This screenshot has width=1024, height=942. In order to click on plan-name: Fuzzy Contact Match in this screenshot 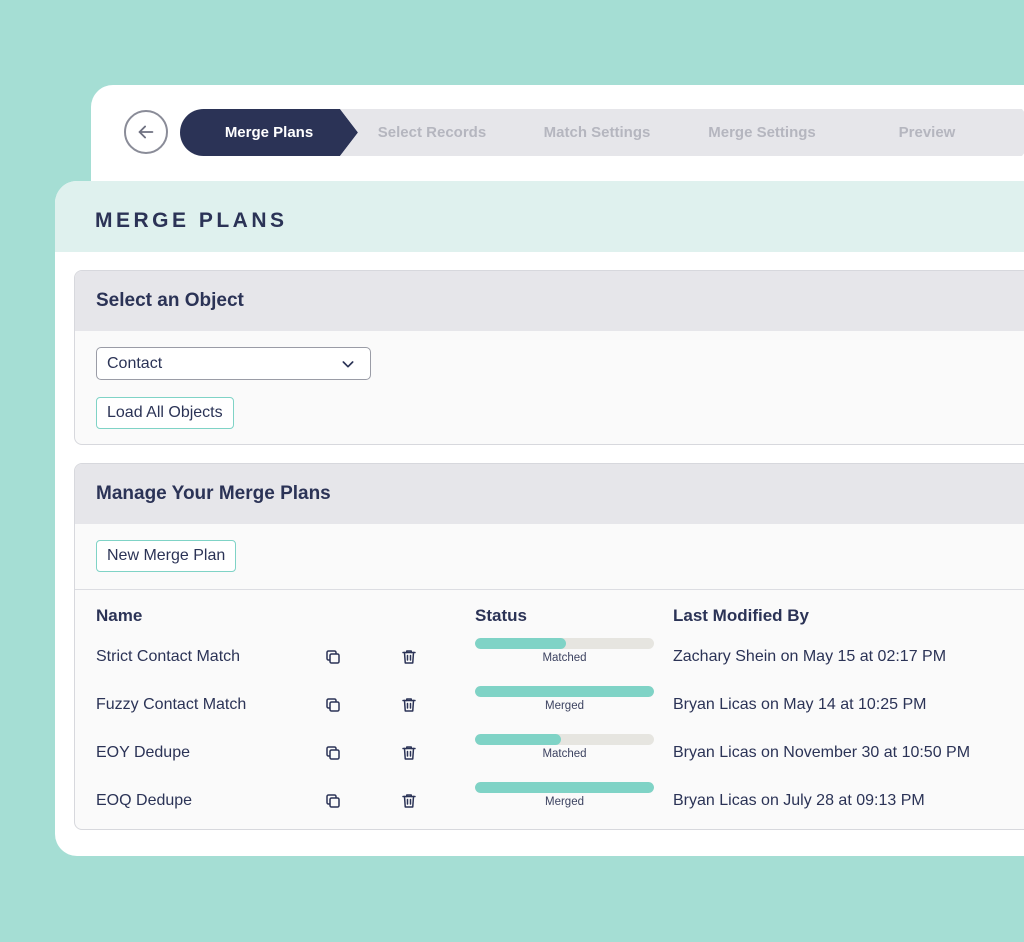, I will do `click(171, 705)`.